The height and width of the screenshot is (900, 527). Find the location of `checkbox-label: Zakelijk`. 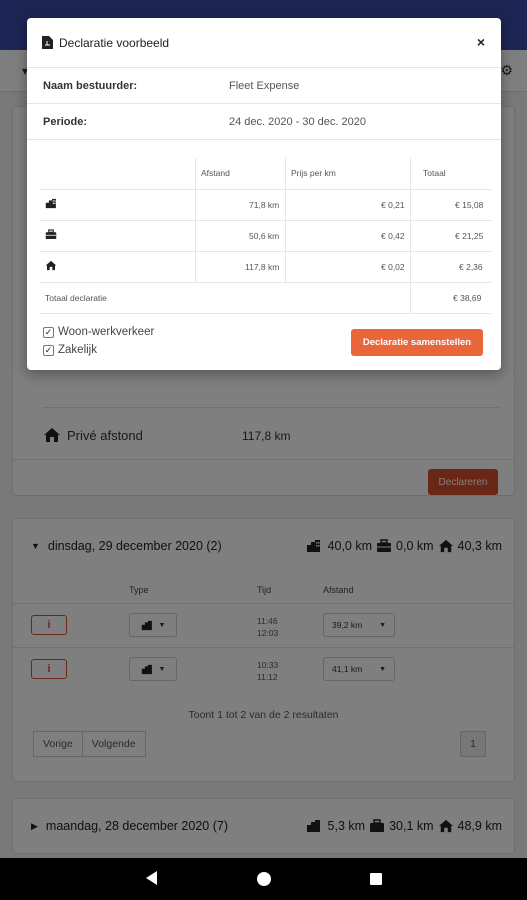

checkbox-label: Zakelijk is located at coordinates (77, 350).